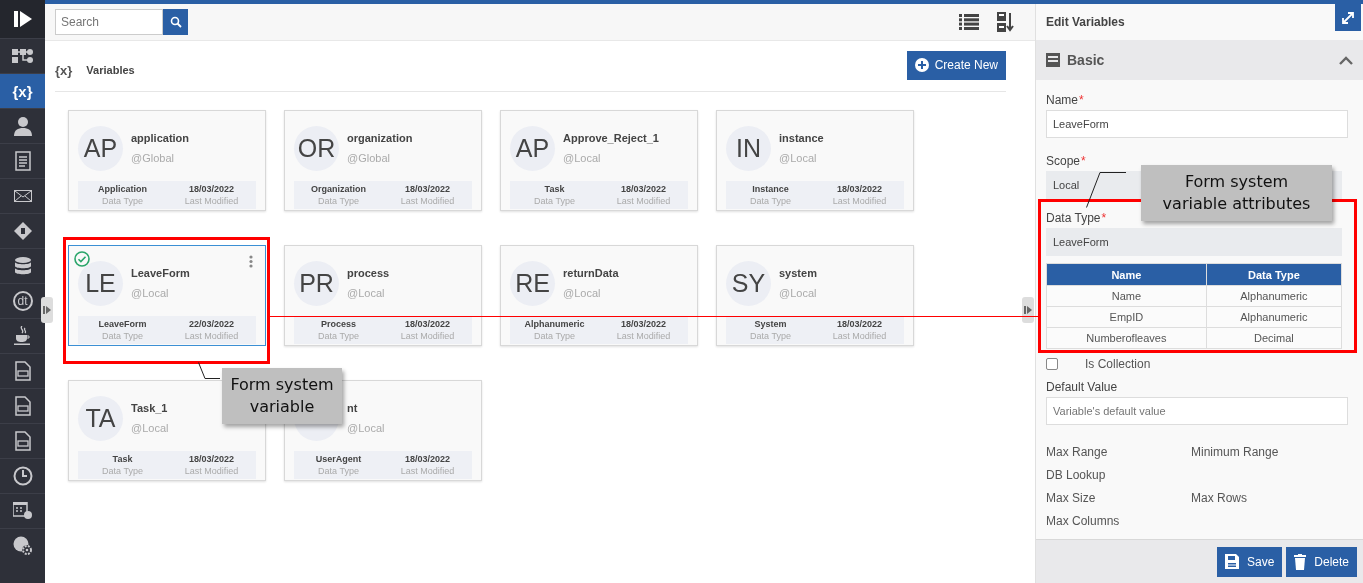  What do you see at coordinates (1236, 193) in the screenshot?
I see `callout-tooltip: Form system variable attributes` at bounding box center [1236, 193].